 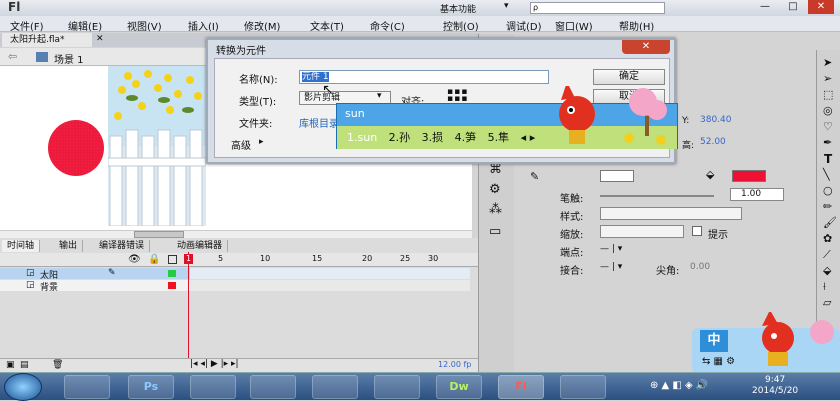 I want to click on type-dropdown-icon: ▾, so click(x=379, y=96).